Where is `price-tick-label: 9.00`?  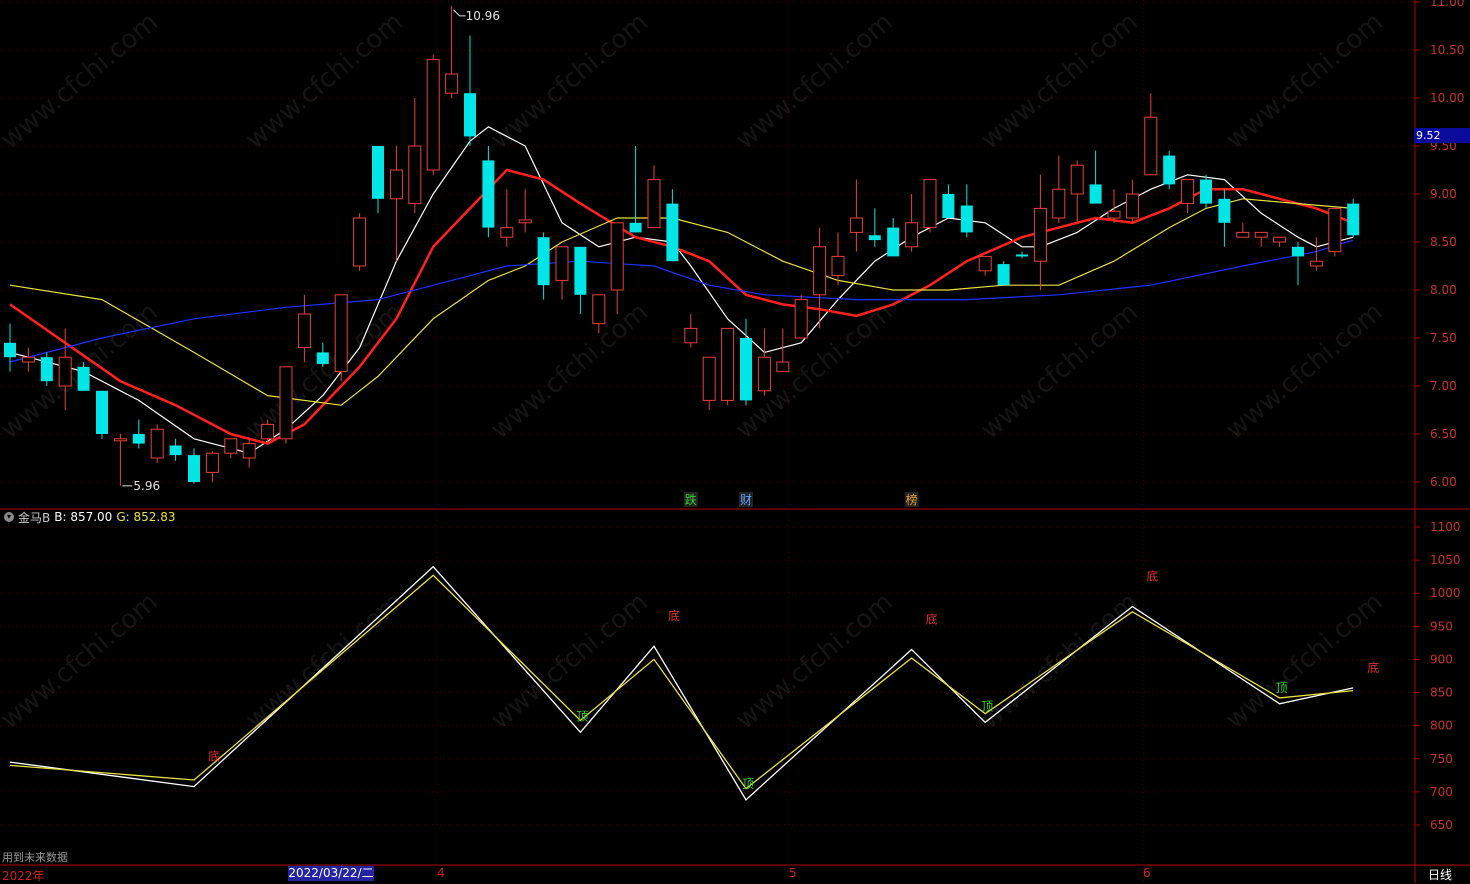 price-tick-label: 9.00 is located at coordinates (1443, 194).